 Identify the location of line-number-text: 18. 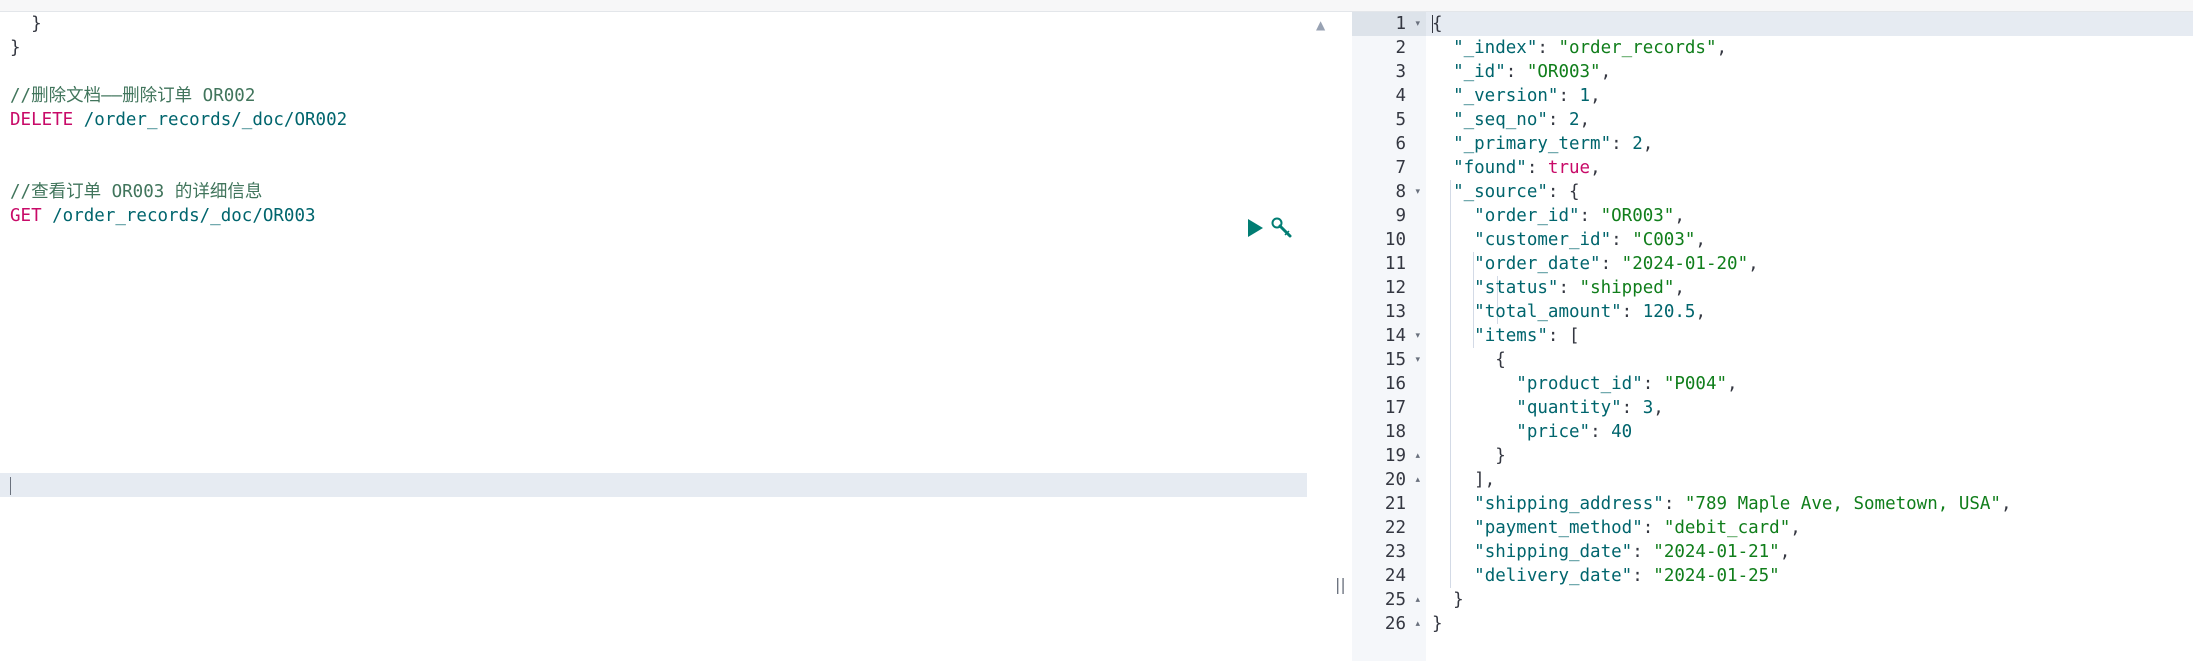
(1395, 432).